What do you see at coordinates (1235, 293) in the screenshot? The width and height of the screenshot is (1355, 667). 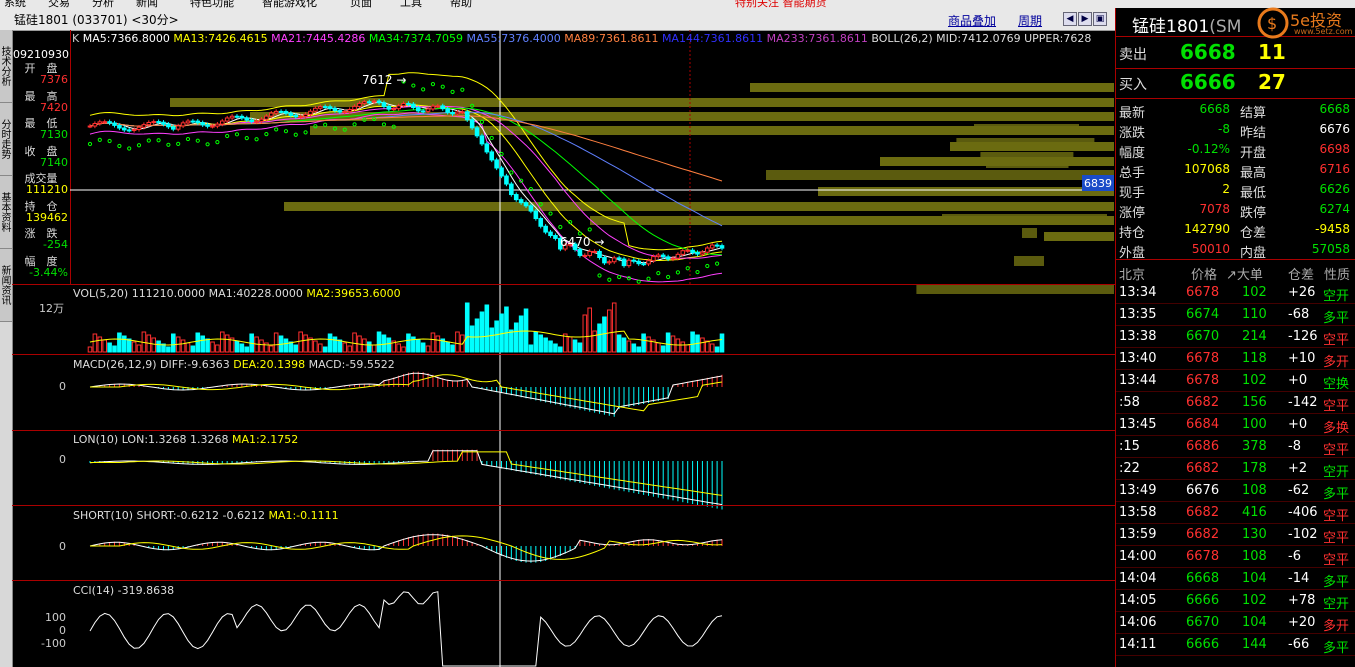 I see `trade-row: 13:34 6678 102 +26 空开` at bounding box center [1235, 293].